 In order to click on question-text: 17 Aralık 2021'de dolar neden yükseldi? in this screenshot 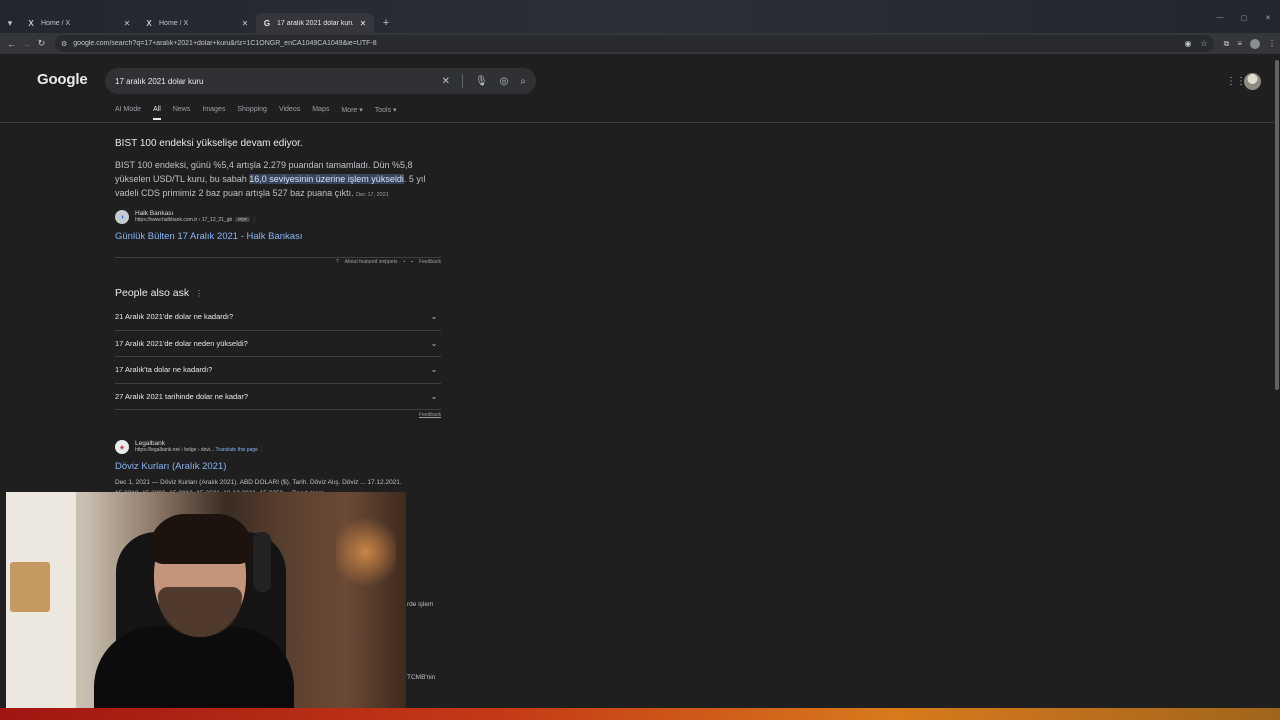, I will do `click(181, 343)`.